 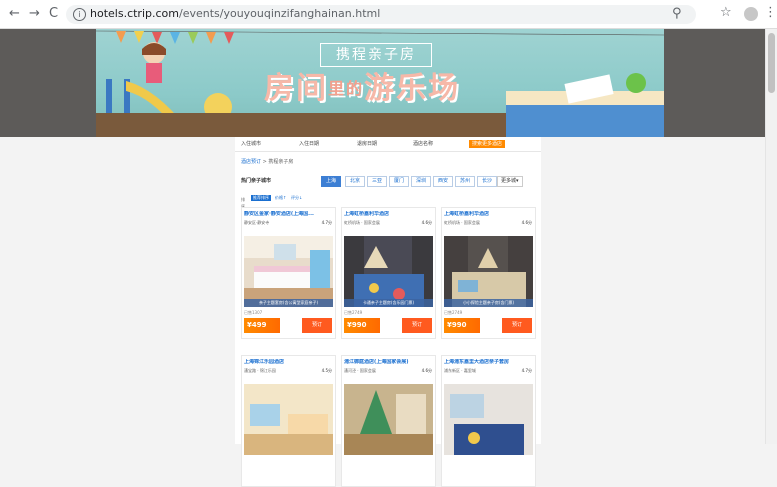 I want to click on price-tag: ¥499, so click(x=262, y=325).